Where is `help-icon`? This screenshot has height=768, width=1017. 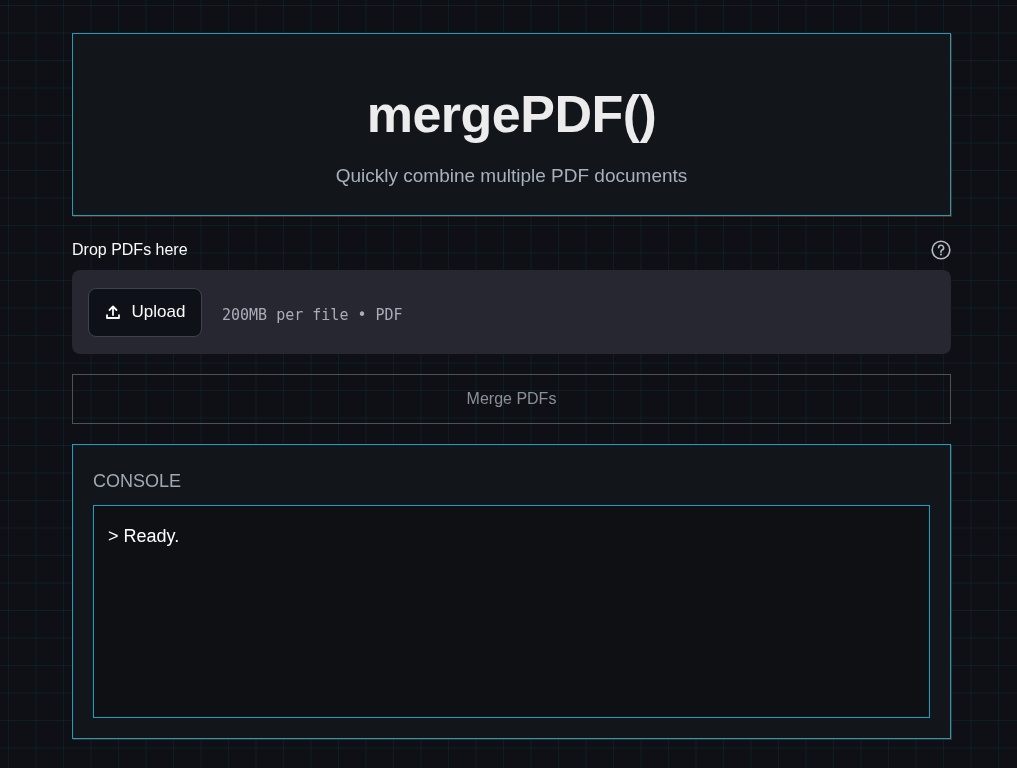
help-icon is located at coordinates (941, 250).